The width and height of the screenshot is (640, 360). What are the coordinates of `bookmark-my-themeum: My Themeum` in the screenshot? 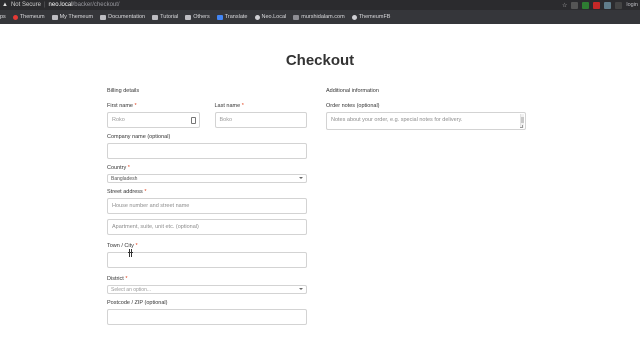 It's located at (72, 17).